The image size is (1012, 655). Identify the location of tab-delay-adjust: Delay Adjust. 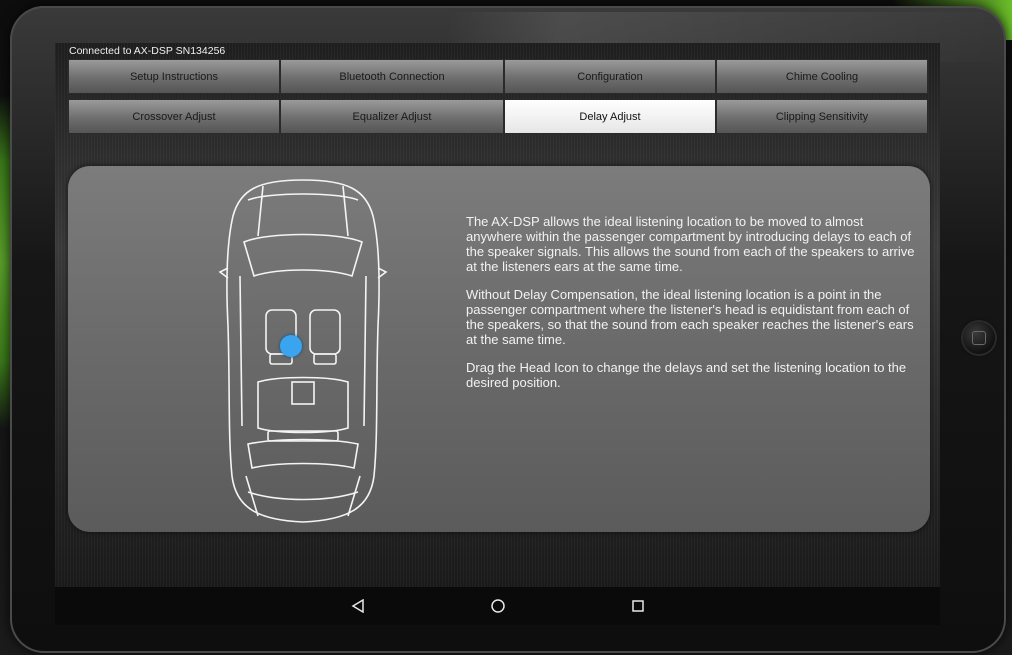
(610, 116).